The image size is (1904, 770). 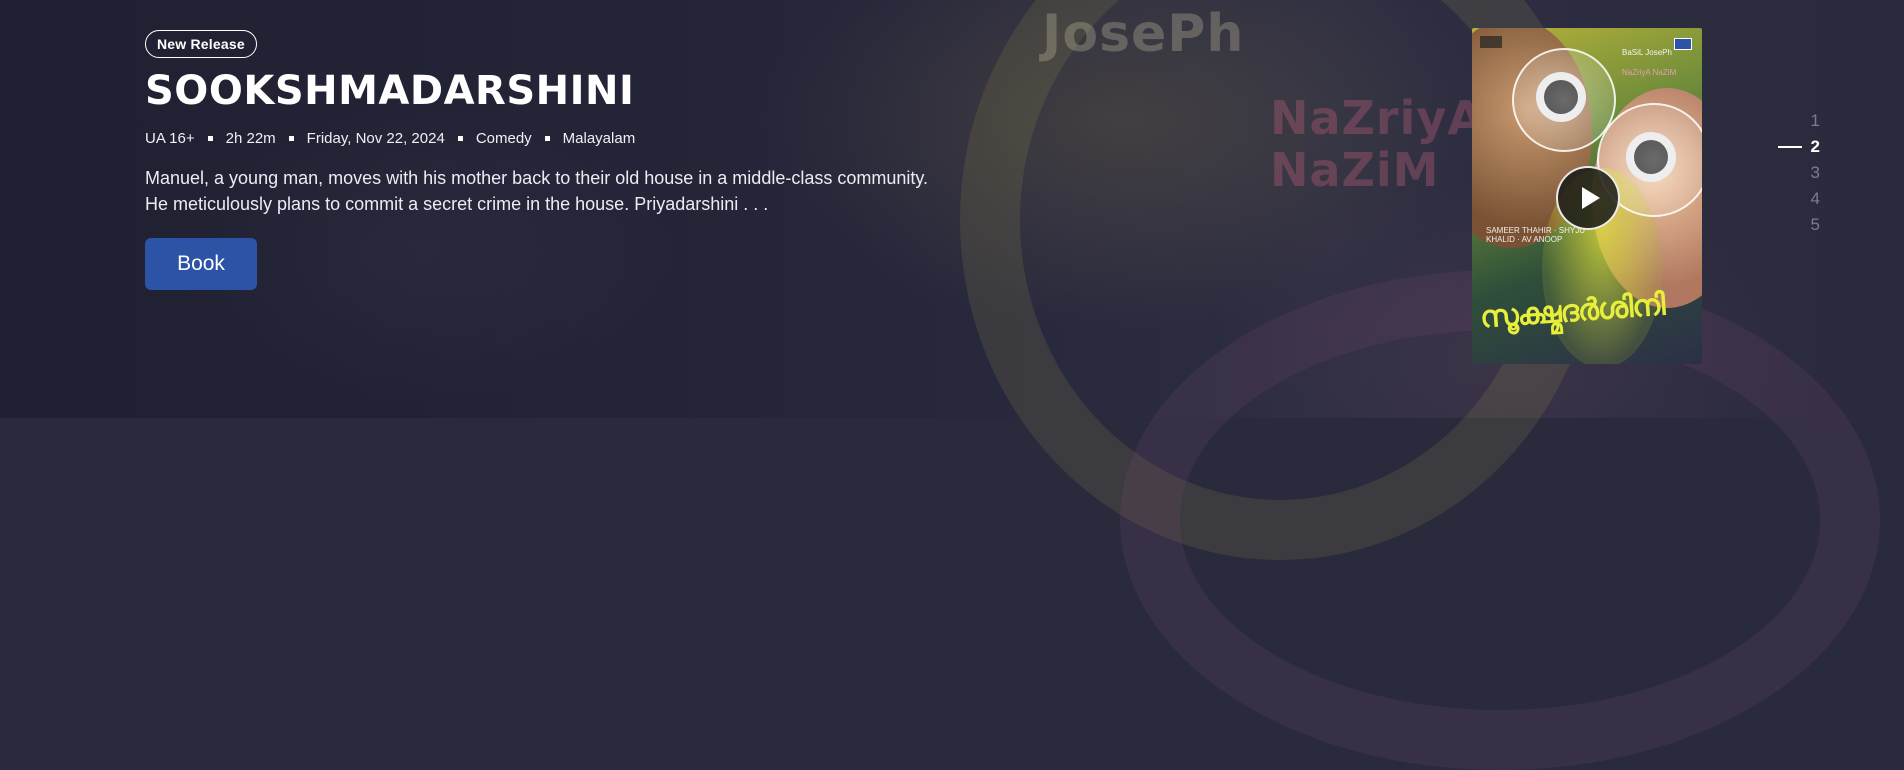 What do you see at coordinates (1491, 42) in the screenshot?
I see `poster-logo` at bounding box center [1491, 42].